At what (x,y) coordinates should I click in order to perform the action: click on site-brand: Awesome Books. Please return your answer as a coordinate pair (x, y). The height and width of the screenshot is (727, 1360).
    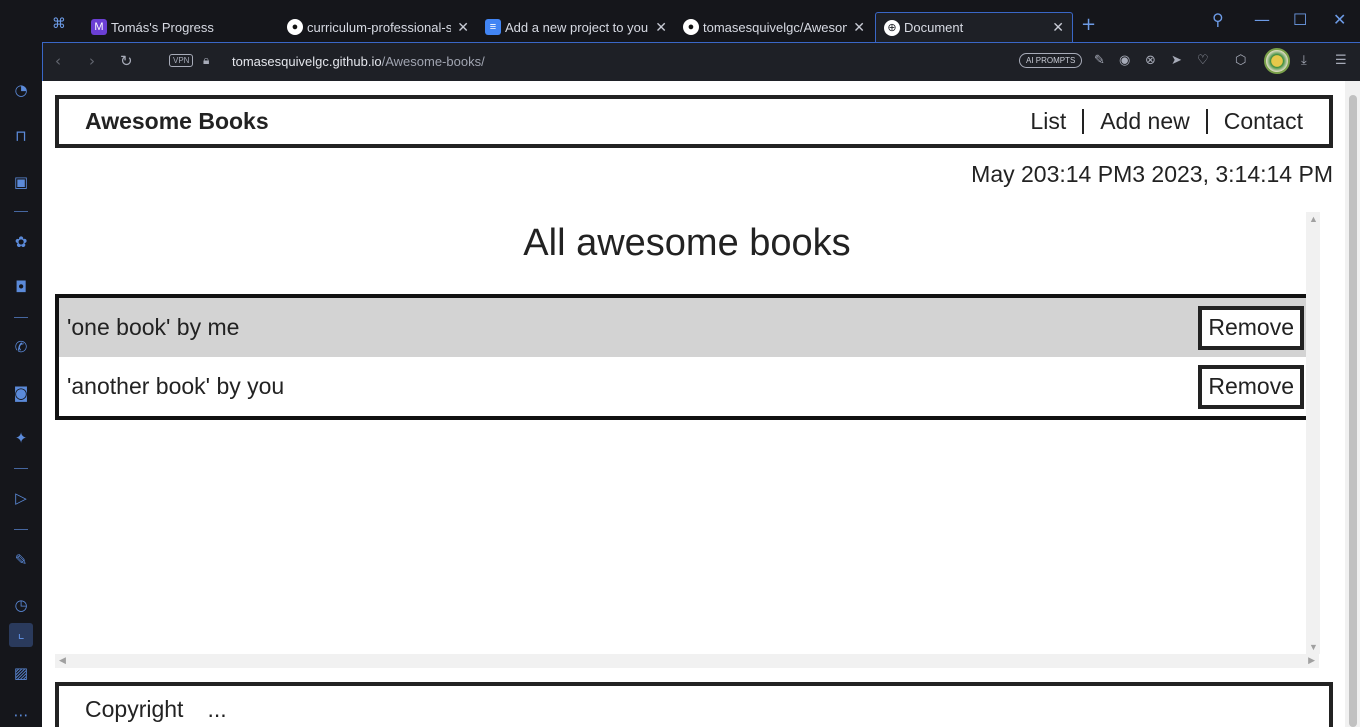
    Looking at the image, I should click on (177, 121).